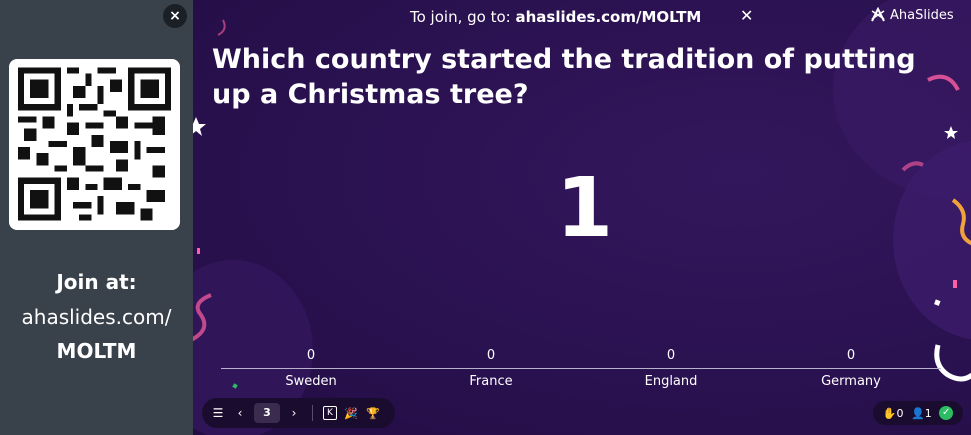 This screenshot has height=435, width=971. What do you see at coordinates (373, 413) in the screenshot?
I see `trophy-icon: 🏆` at bounding box center [373, 413].